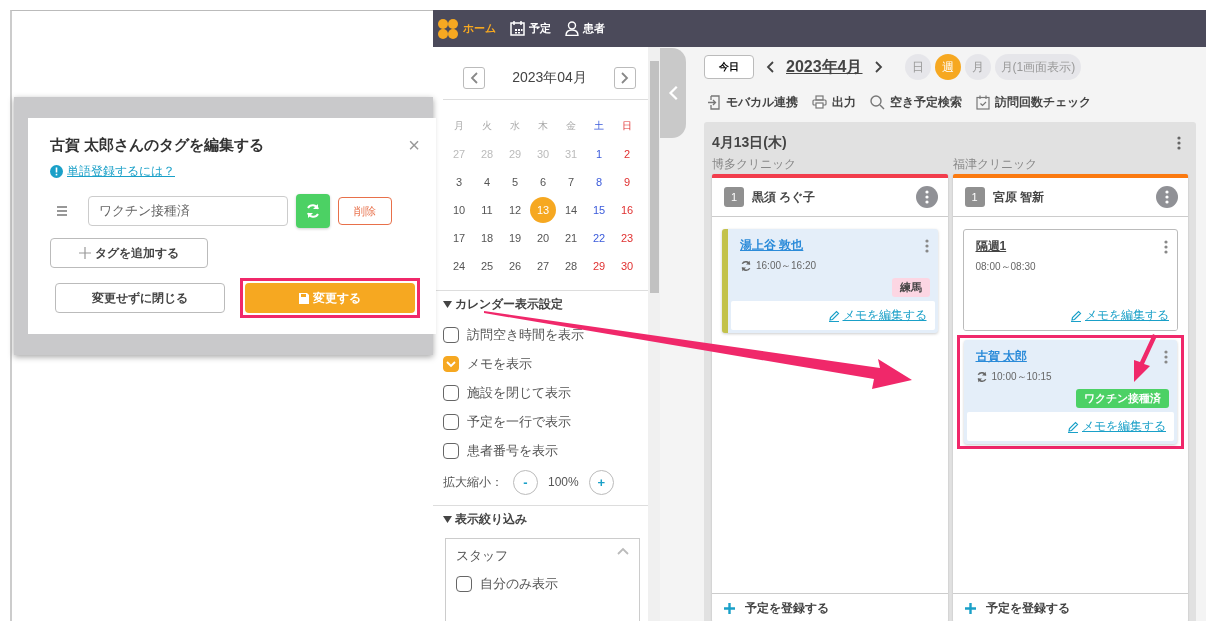 Image resolution: width=1206 pixels, height=621 pixels. Describe the element at coordinates (549, 78) in the screenshot. I see `month-title: 2023年04月` at that location.